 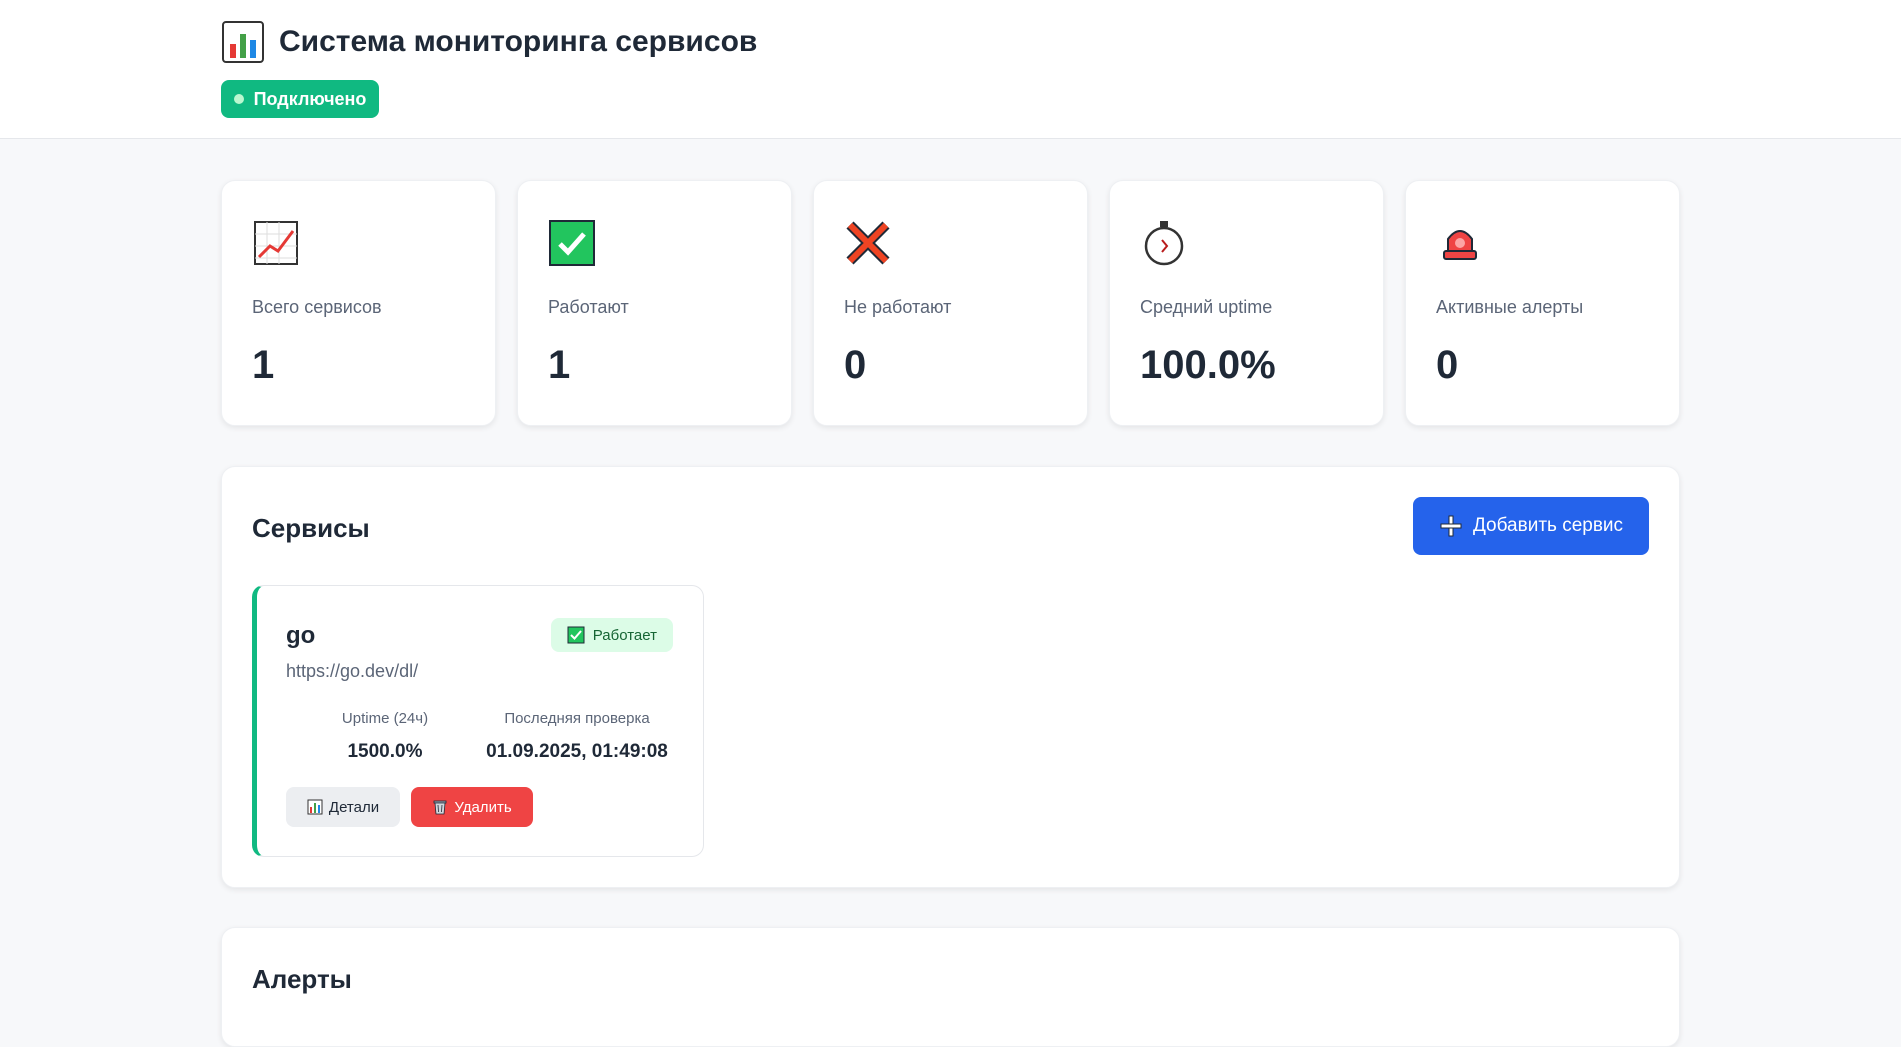 I want to click on stat-label: Работают, so click(x=588, y=307).